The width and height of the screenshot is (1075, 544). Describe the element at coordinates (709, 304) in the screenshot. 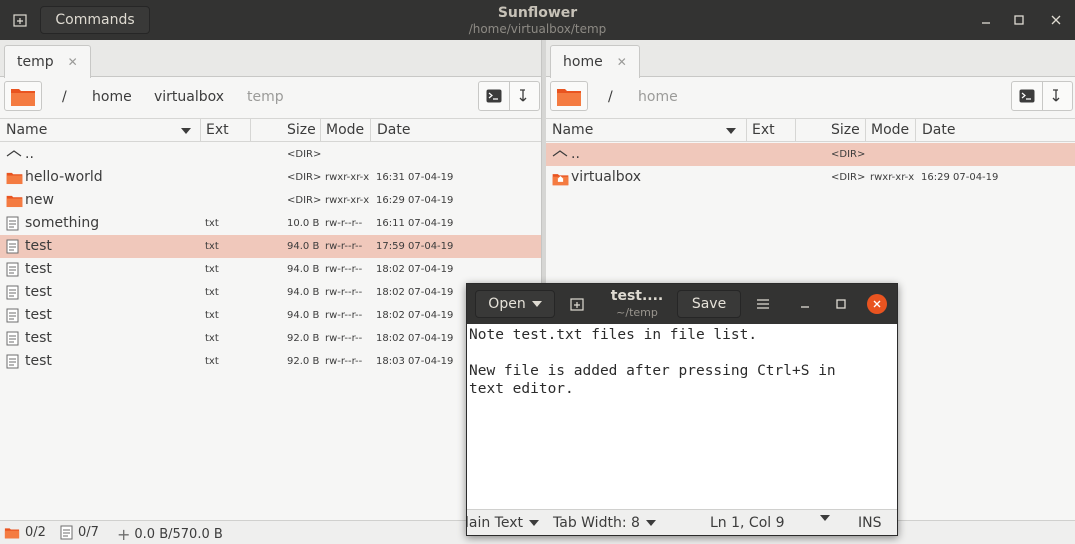

I see `save-button: Save` at that location.